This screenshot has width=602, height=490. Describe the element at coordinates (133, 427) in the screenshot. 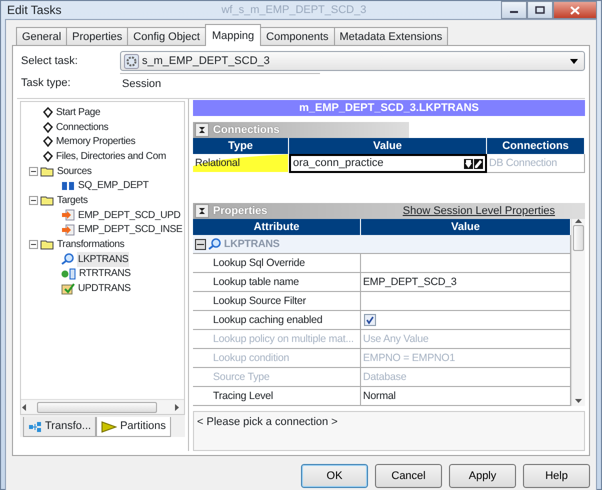

I see `panel-tab: Partitions` at that location.